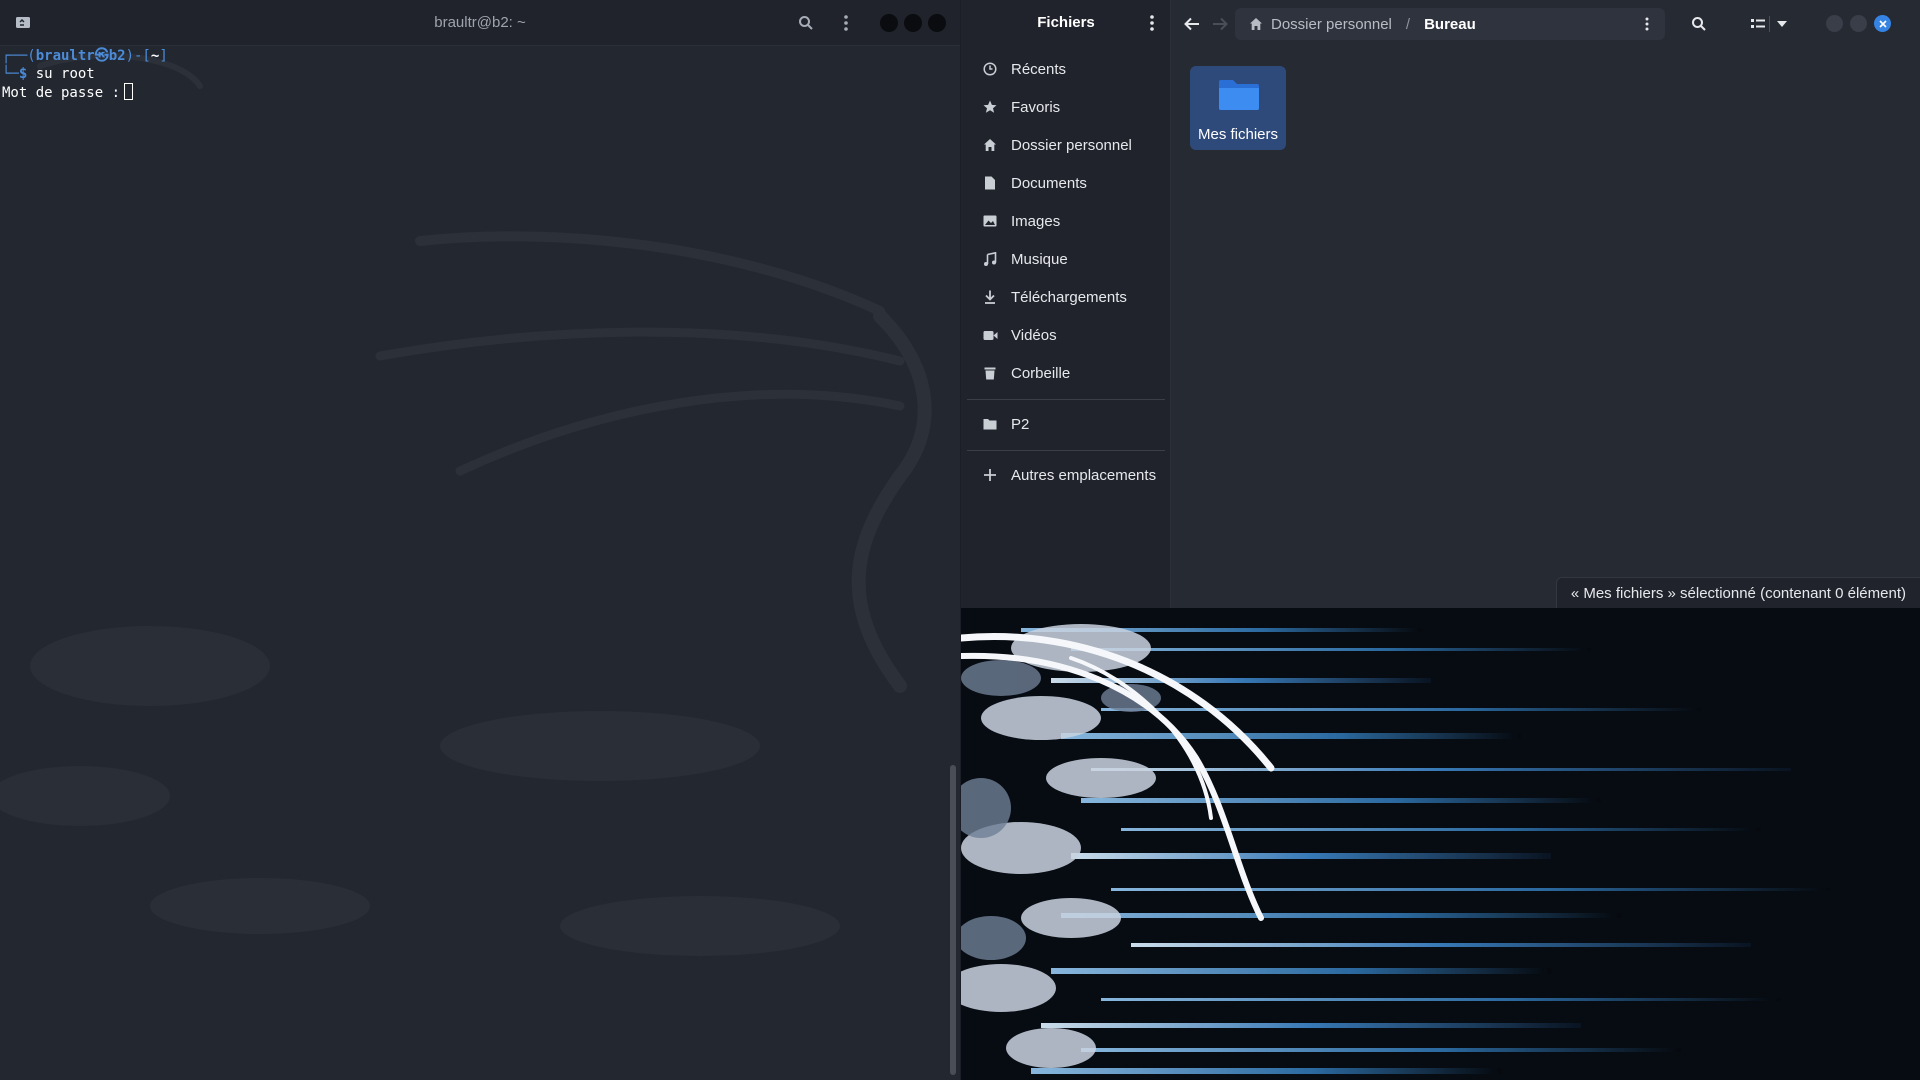 Image resolution: width=1920 pixels, height=1080 pixels. I want to click on sidebar-item-other-locations: Autres emplacements, so click(1066, 475).